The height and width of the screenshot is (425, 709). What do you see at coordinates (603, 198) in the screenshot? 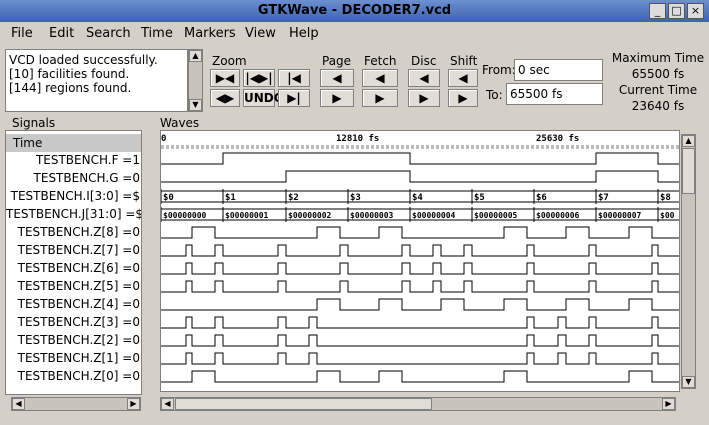
I see `bus-i-value: $7` at bounding box center [603, 198].